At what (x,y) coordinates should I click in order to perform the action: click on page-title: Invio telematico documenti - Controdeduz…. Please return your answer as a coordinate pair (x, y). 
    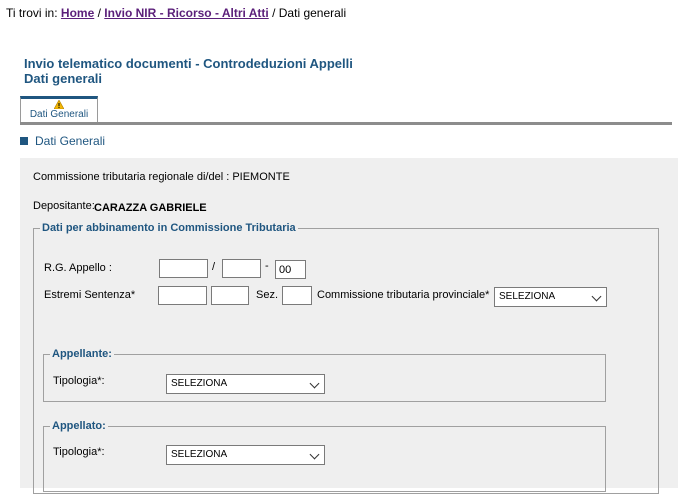
    Looking at the image, I should click on (188, 71).